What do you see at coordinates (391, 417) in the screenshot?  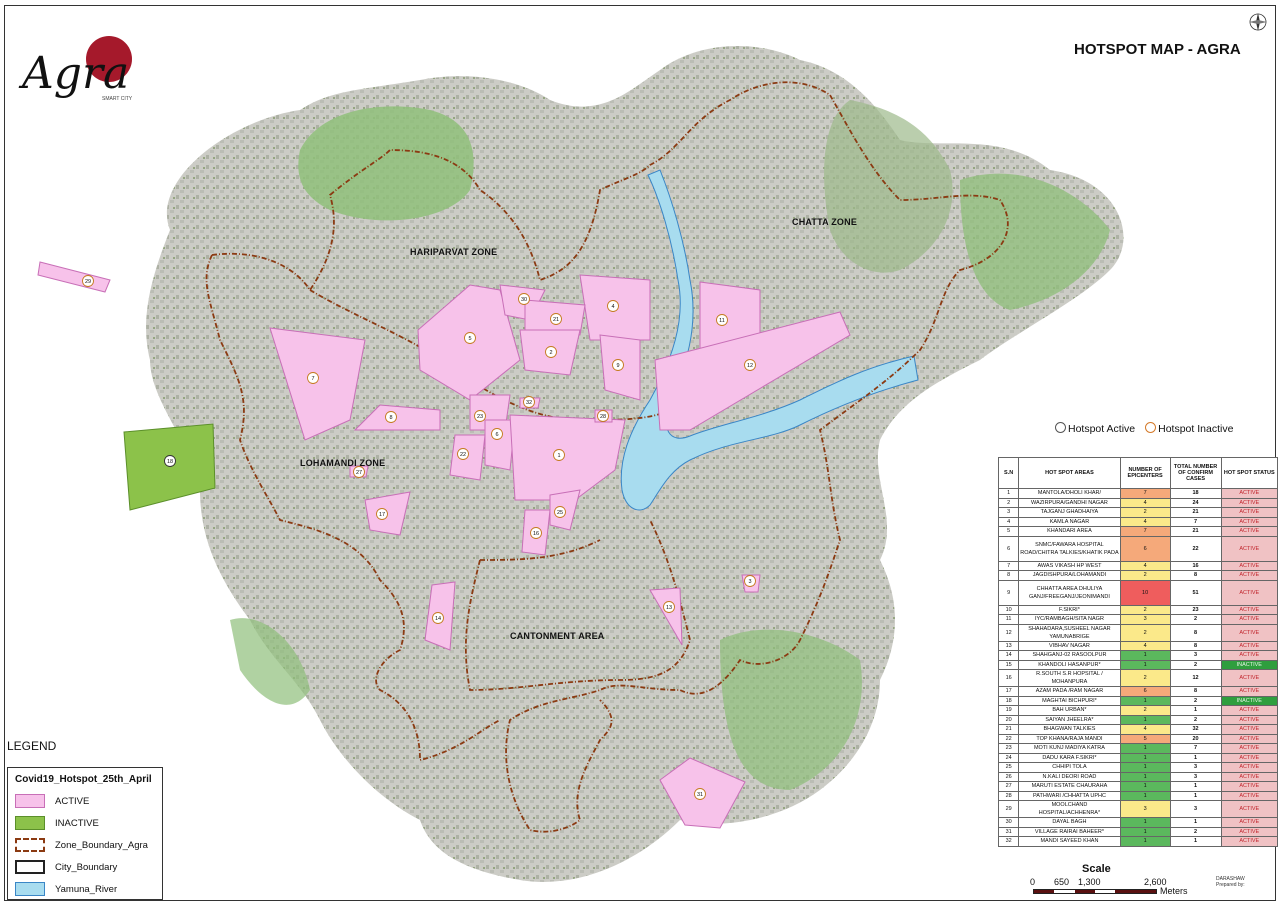 I see `hotspot-marker-8: 8` at bounding box center [391, 417].